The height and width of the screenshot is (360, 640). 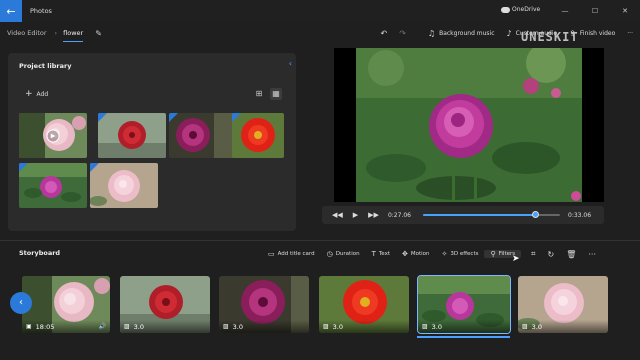 I want to click on undo-button: ↶, so click(x=384, y=33).